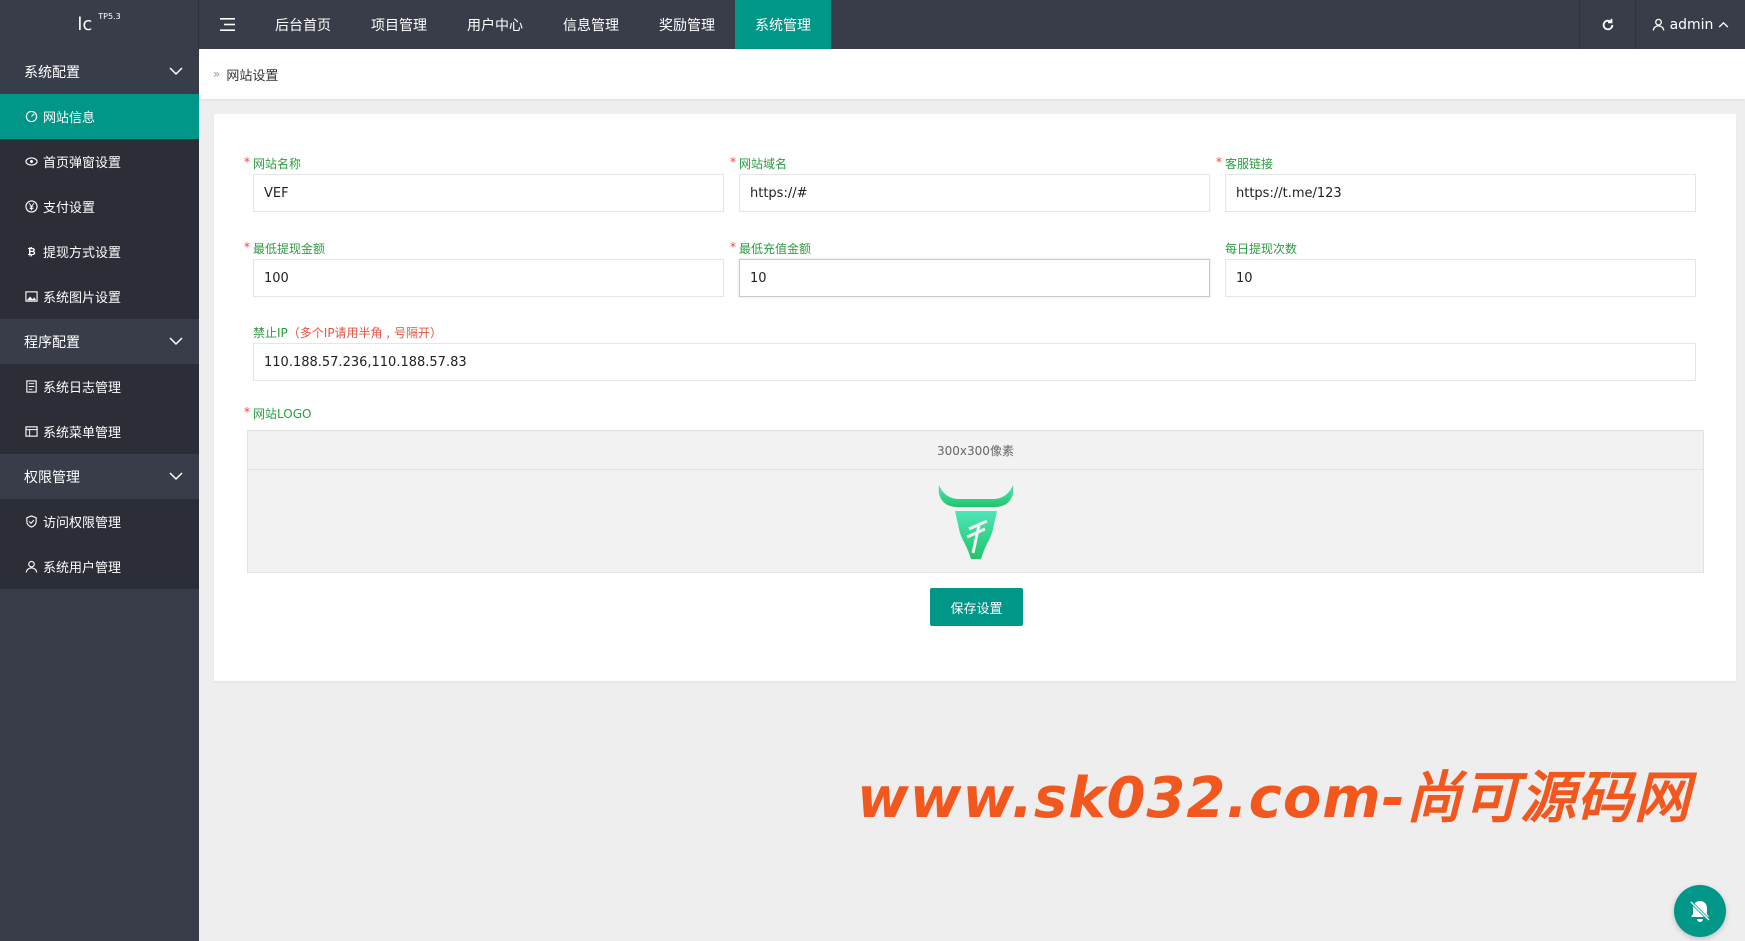 Image resolution: width=1745 pixels, height=941 pixels. I want to click on field-label: * 最低提现金额, so click(484, 248).